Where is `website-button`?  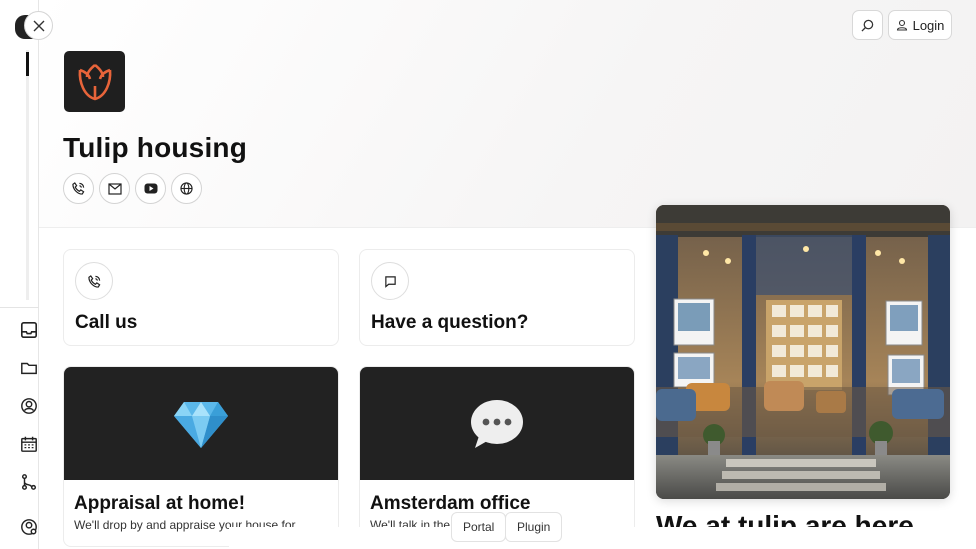 website-button is located at coordinates (186, 188).